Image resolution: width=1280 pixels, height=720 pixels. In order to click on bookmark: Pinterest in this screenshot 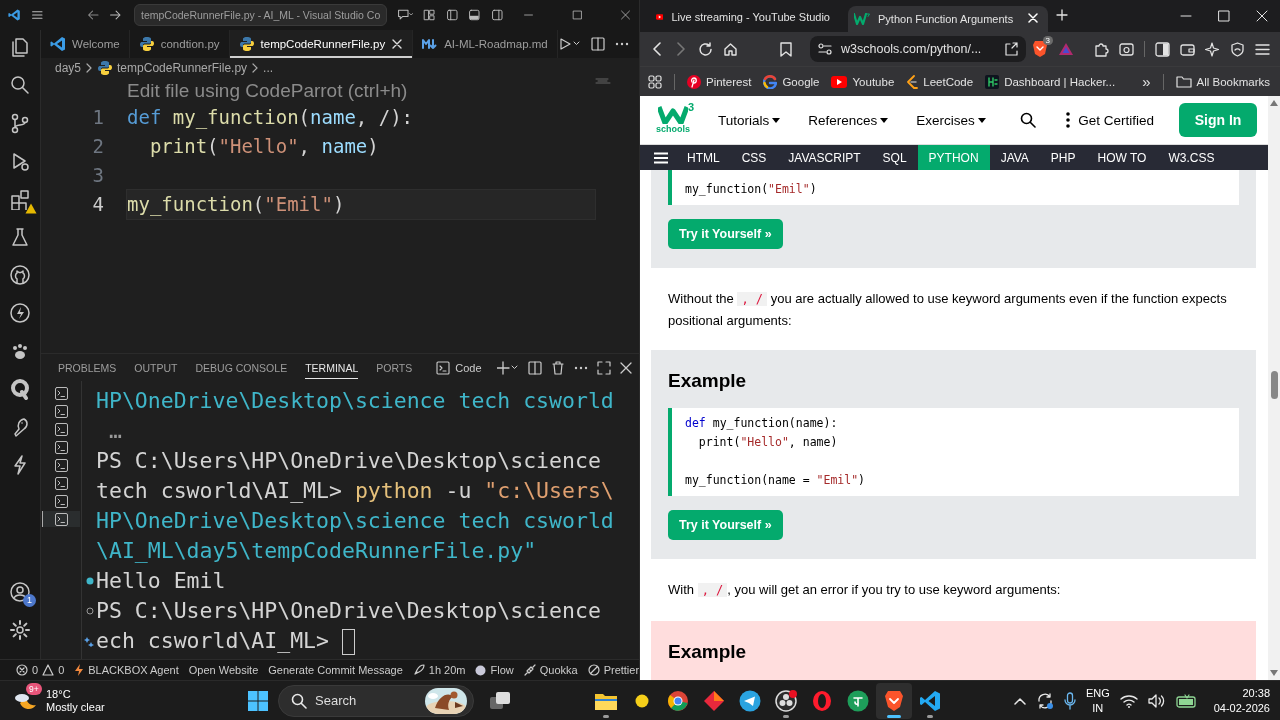, I will do `click(719, 81)`.